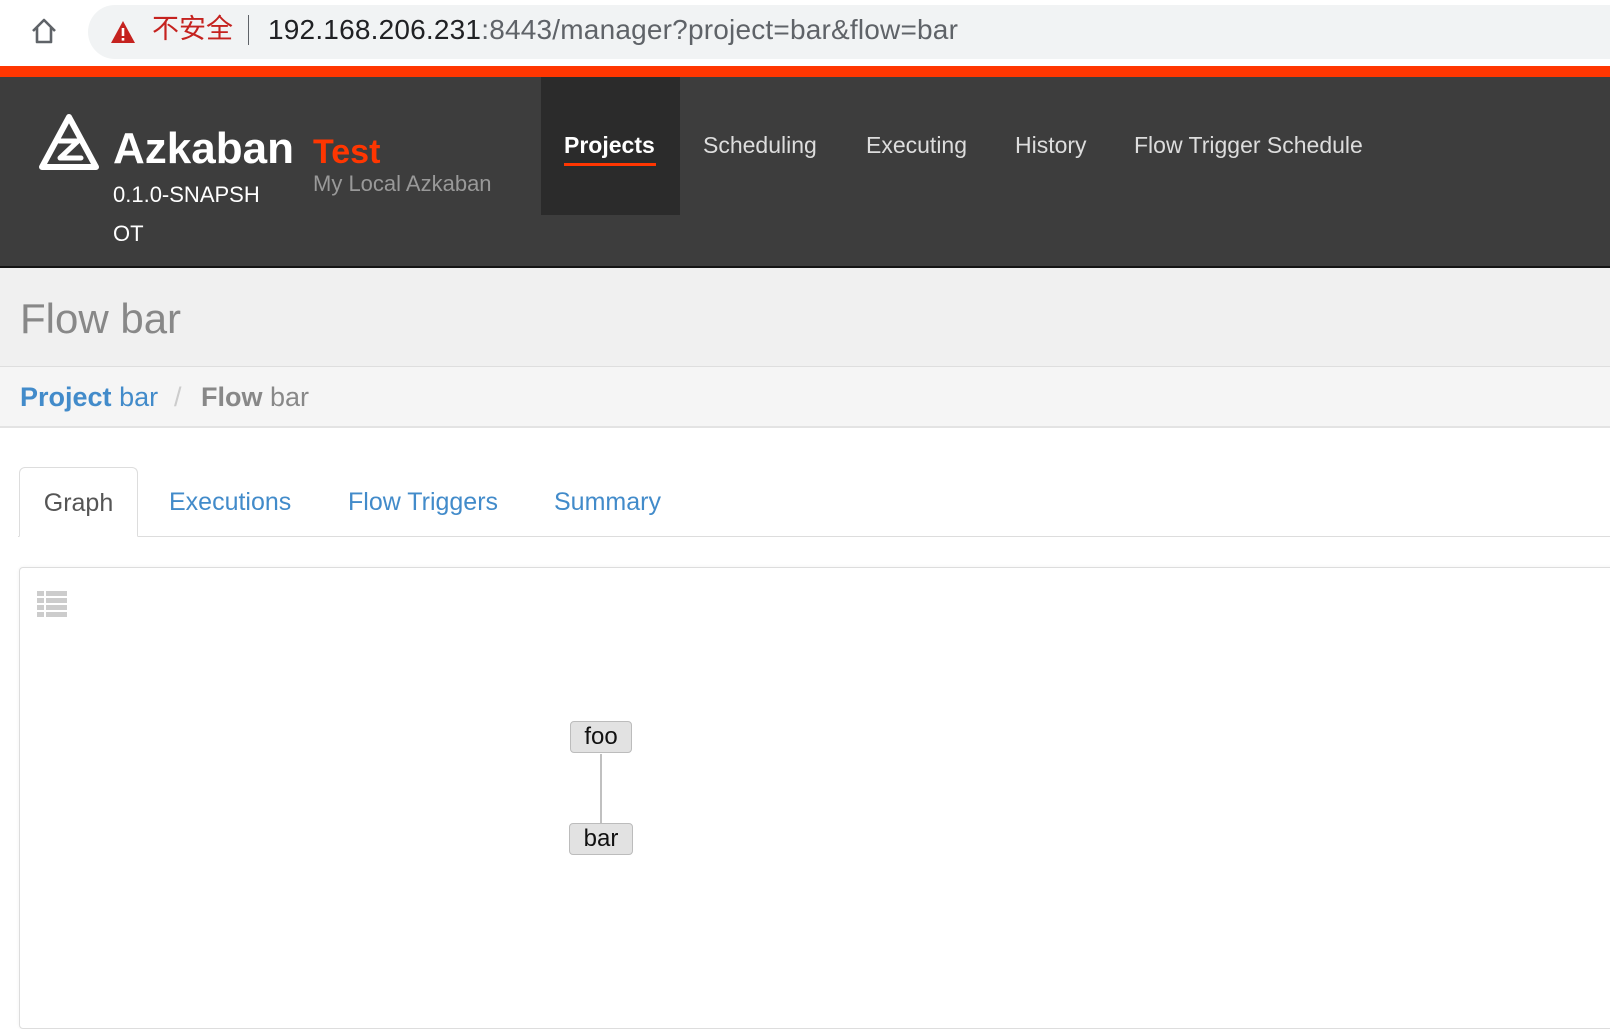  I want to click on graph-node-foo: foo, so click(601, 737).